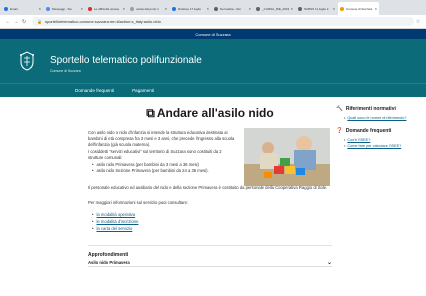 The height and width of the screenshot is (296, 426). Describe the element at coordinates (65, 71) in the screenshot. I see `site-subtitle: Comune di Suzzara` at that location.